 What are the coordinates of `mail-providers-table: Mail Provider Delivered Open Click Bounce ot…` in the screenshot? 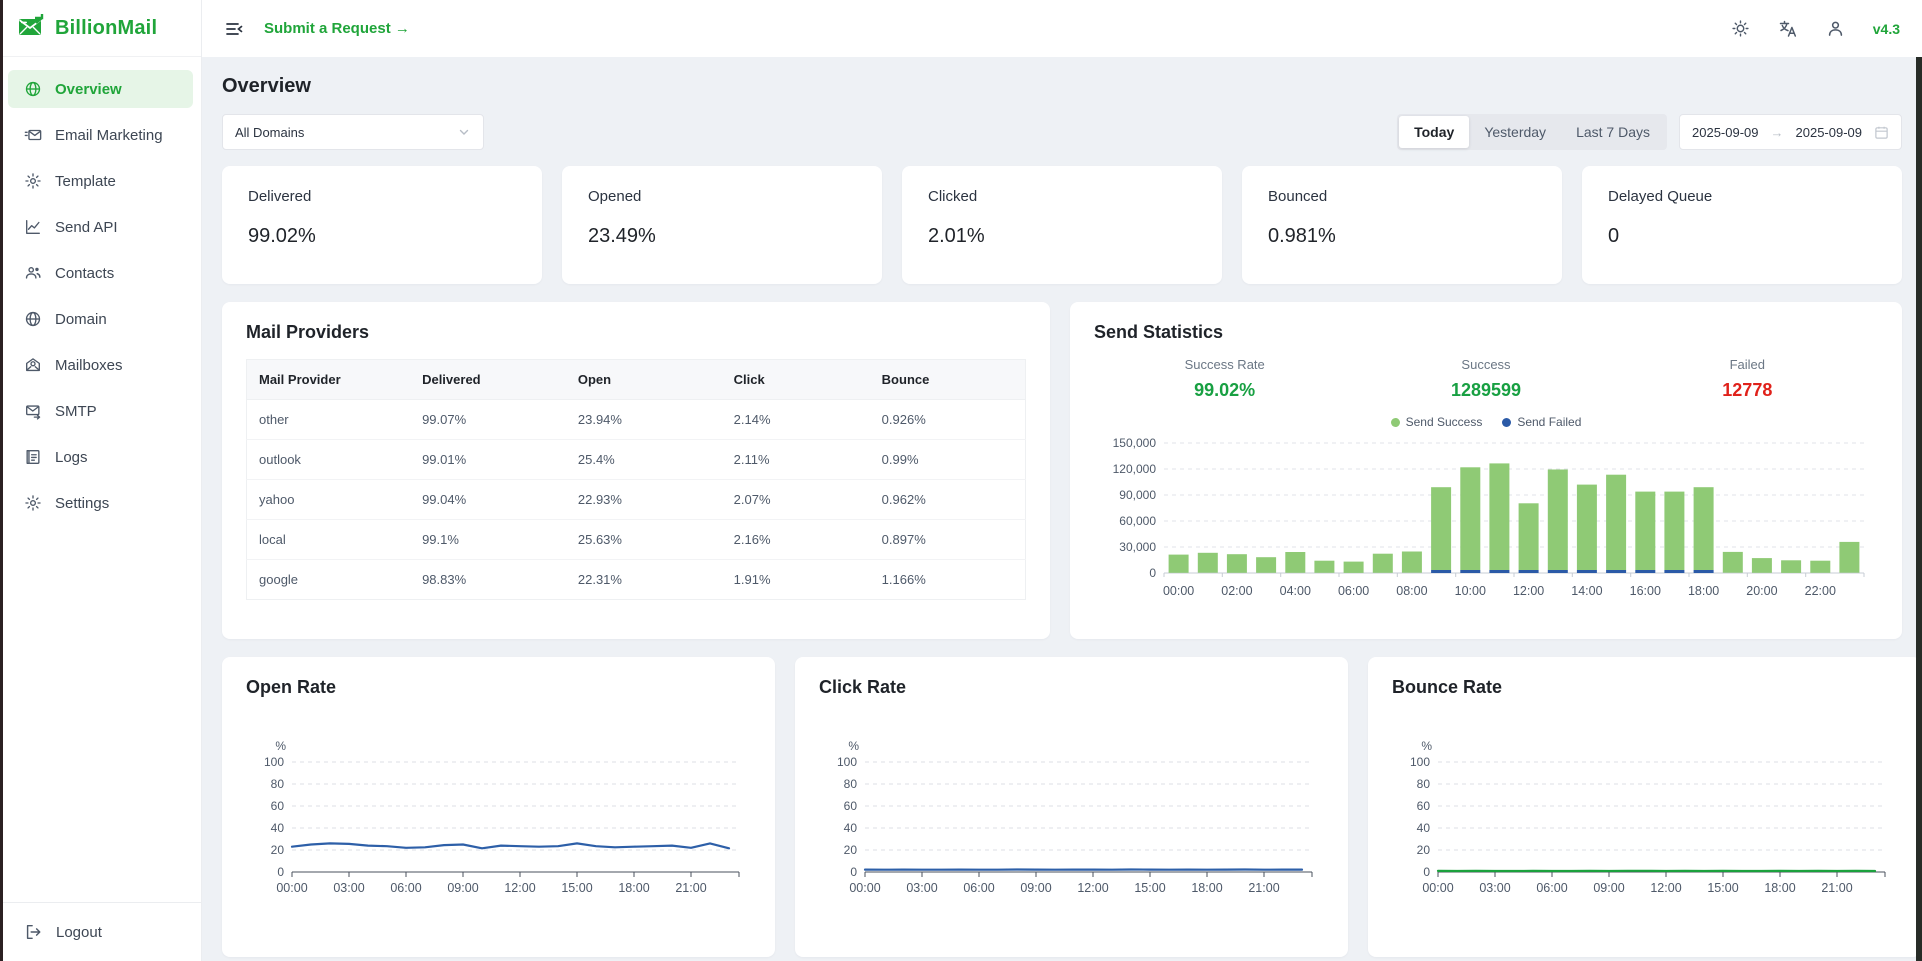 It's located at (636, 479).